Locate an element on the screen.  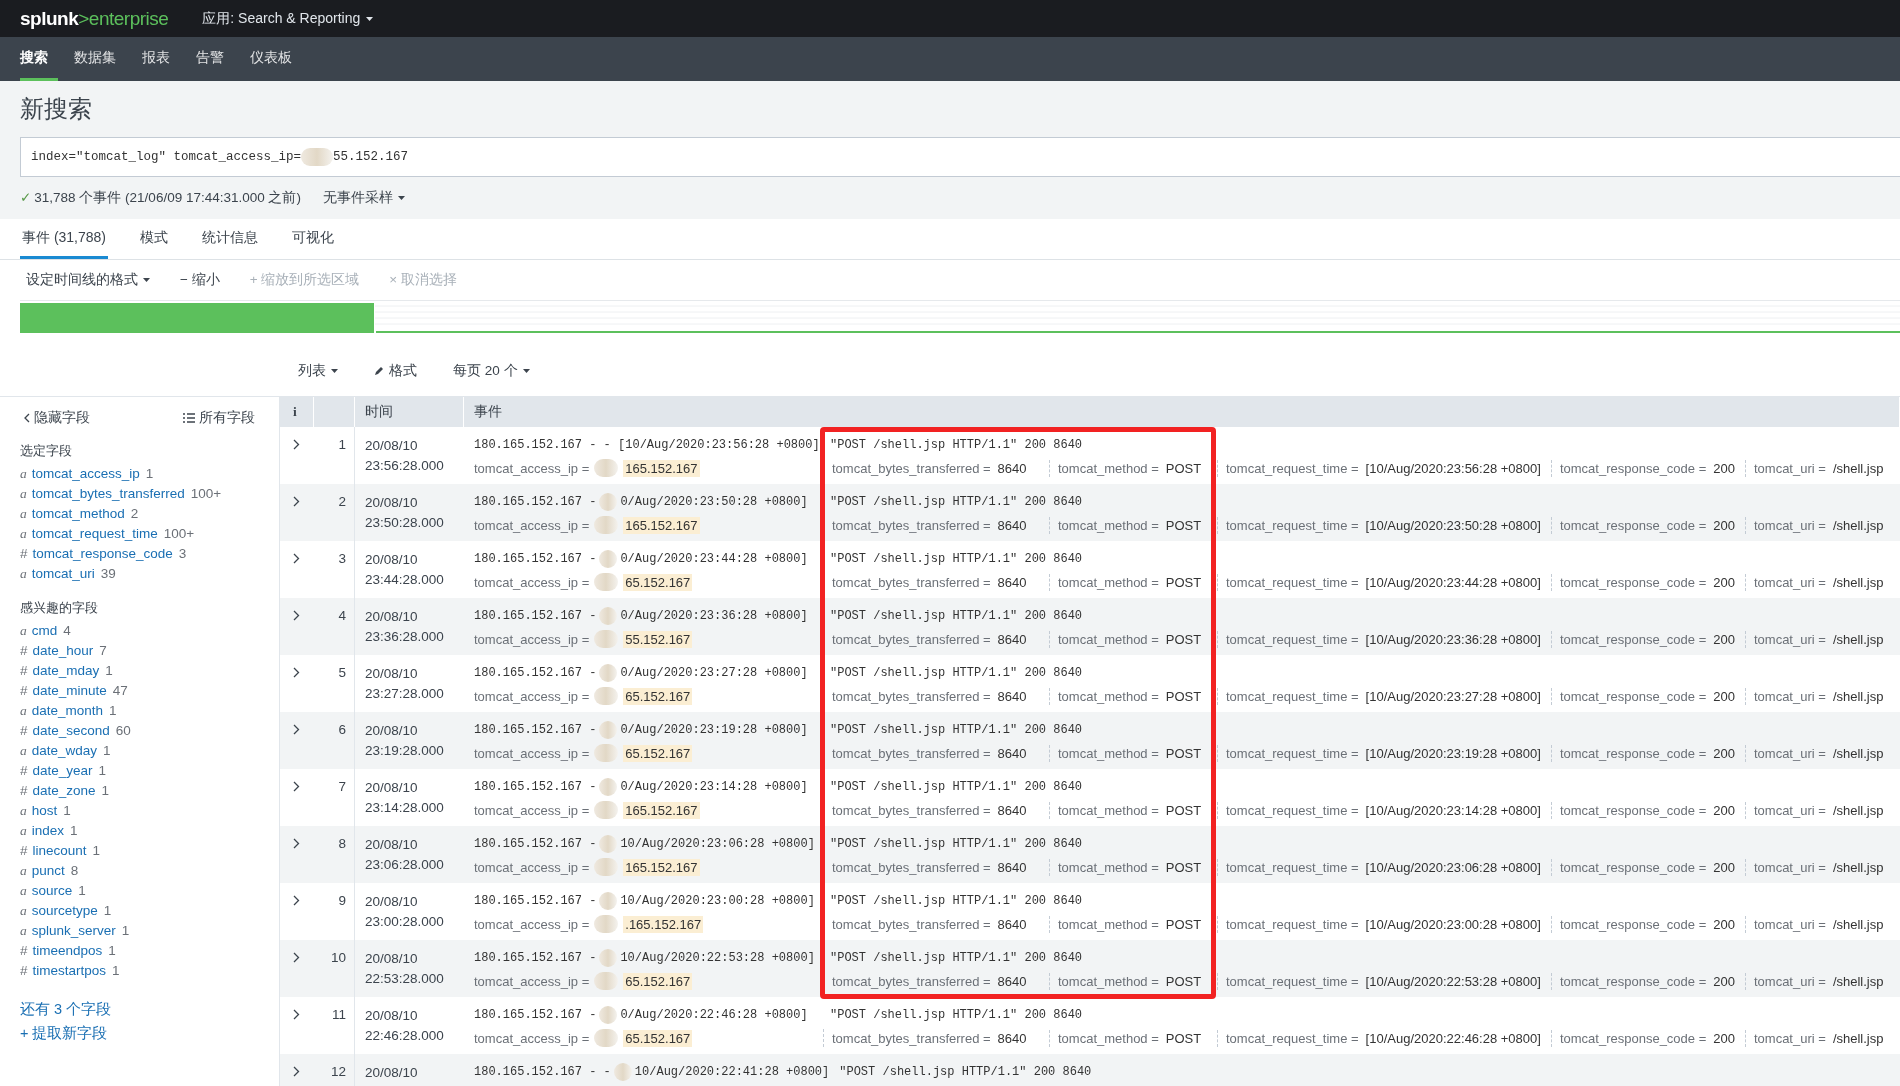
results-tab: 统计信息 is located at coordinates (230, 239).